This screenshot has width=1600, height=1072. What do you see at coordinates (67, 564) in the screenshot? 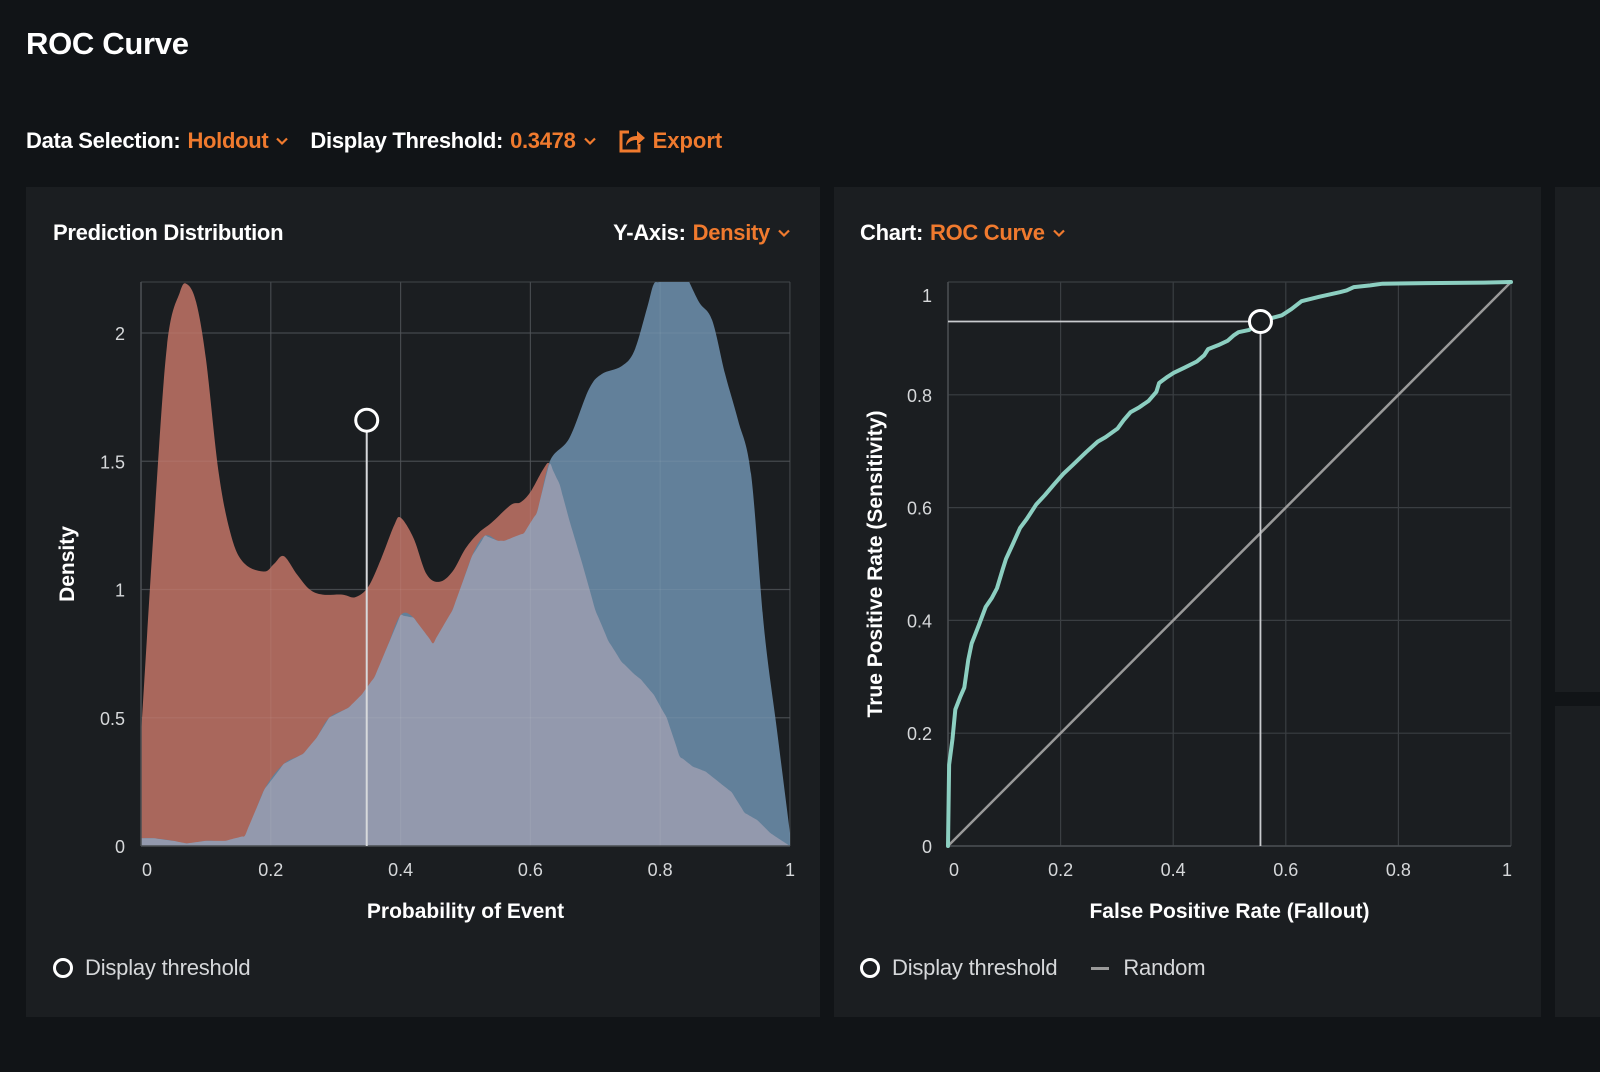
I see `y-axis-title: Density` at bounding box center [67, 564].